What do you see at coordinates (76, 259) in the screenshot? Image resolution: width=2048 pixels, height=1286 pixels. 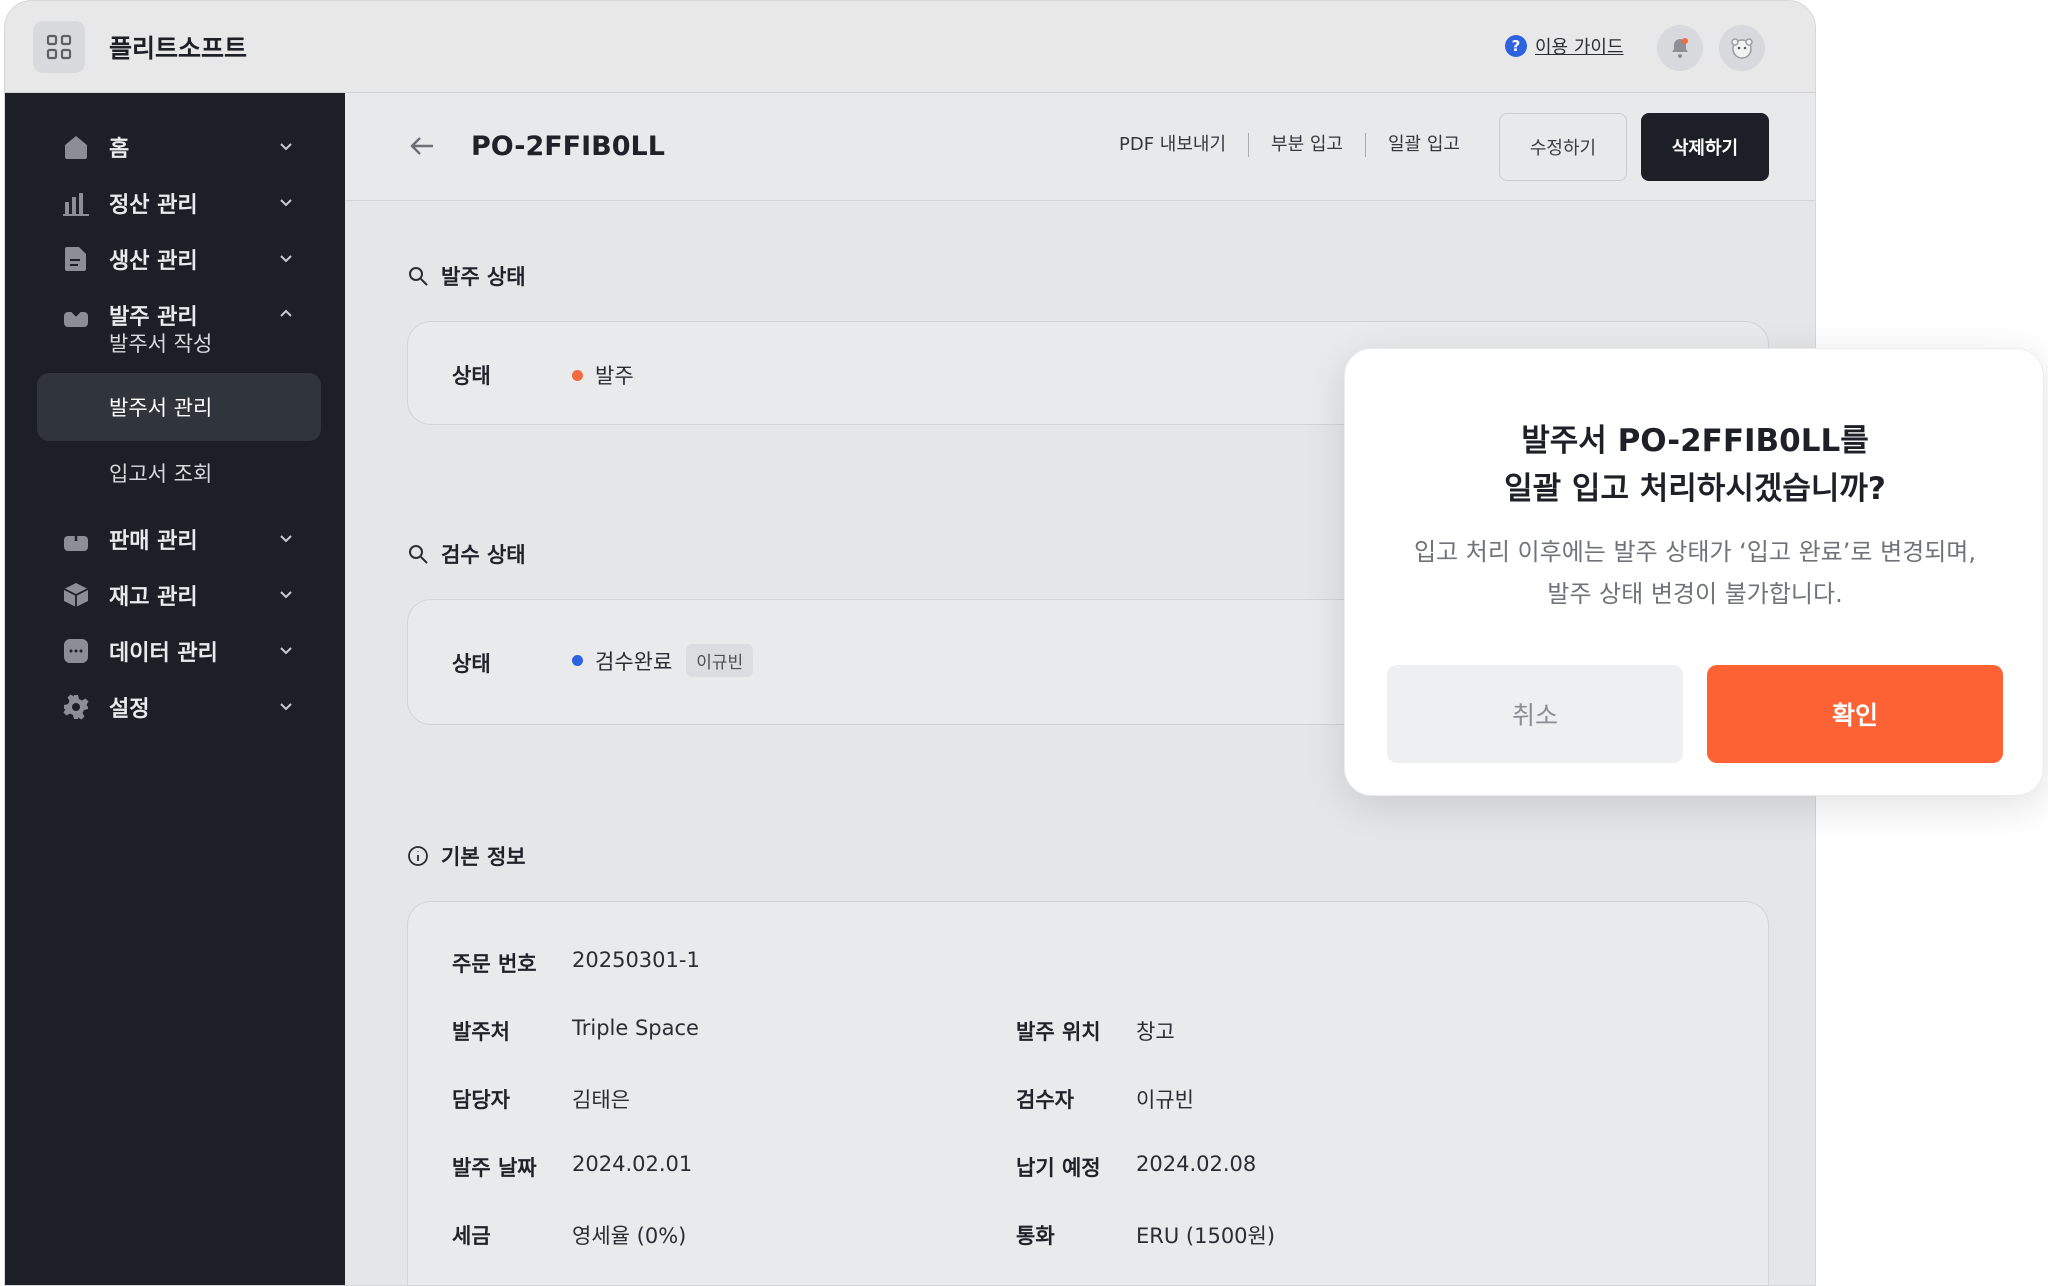 I see `document-icon` at bounding box center [76, 259].